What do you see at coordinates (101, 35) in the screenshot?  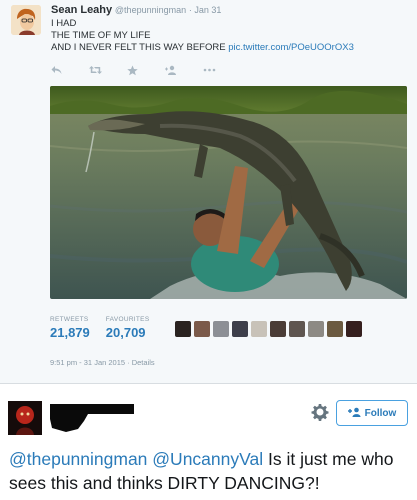 I see `tweet-line-2: THE TIME OF MY LIFE` at bounding box center [101, 35].